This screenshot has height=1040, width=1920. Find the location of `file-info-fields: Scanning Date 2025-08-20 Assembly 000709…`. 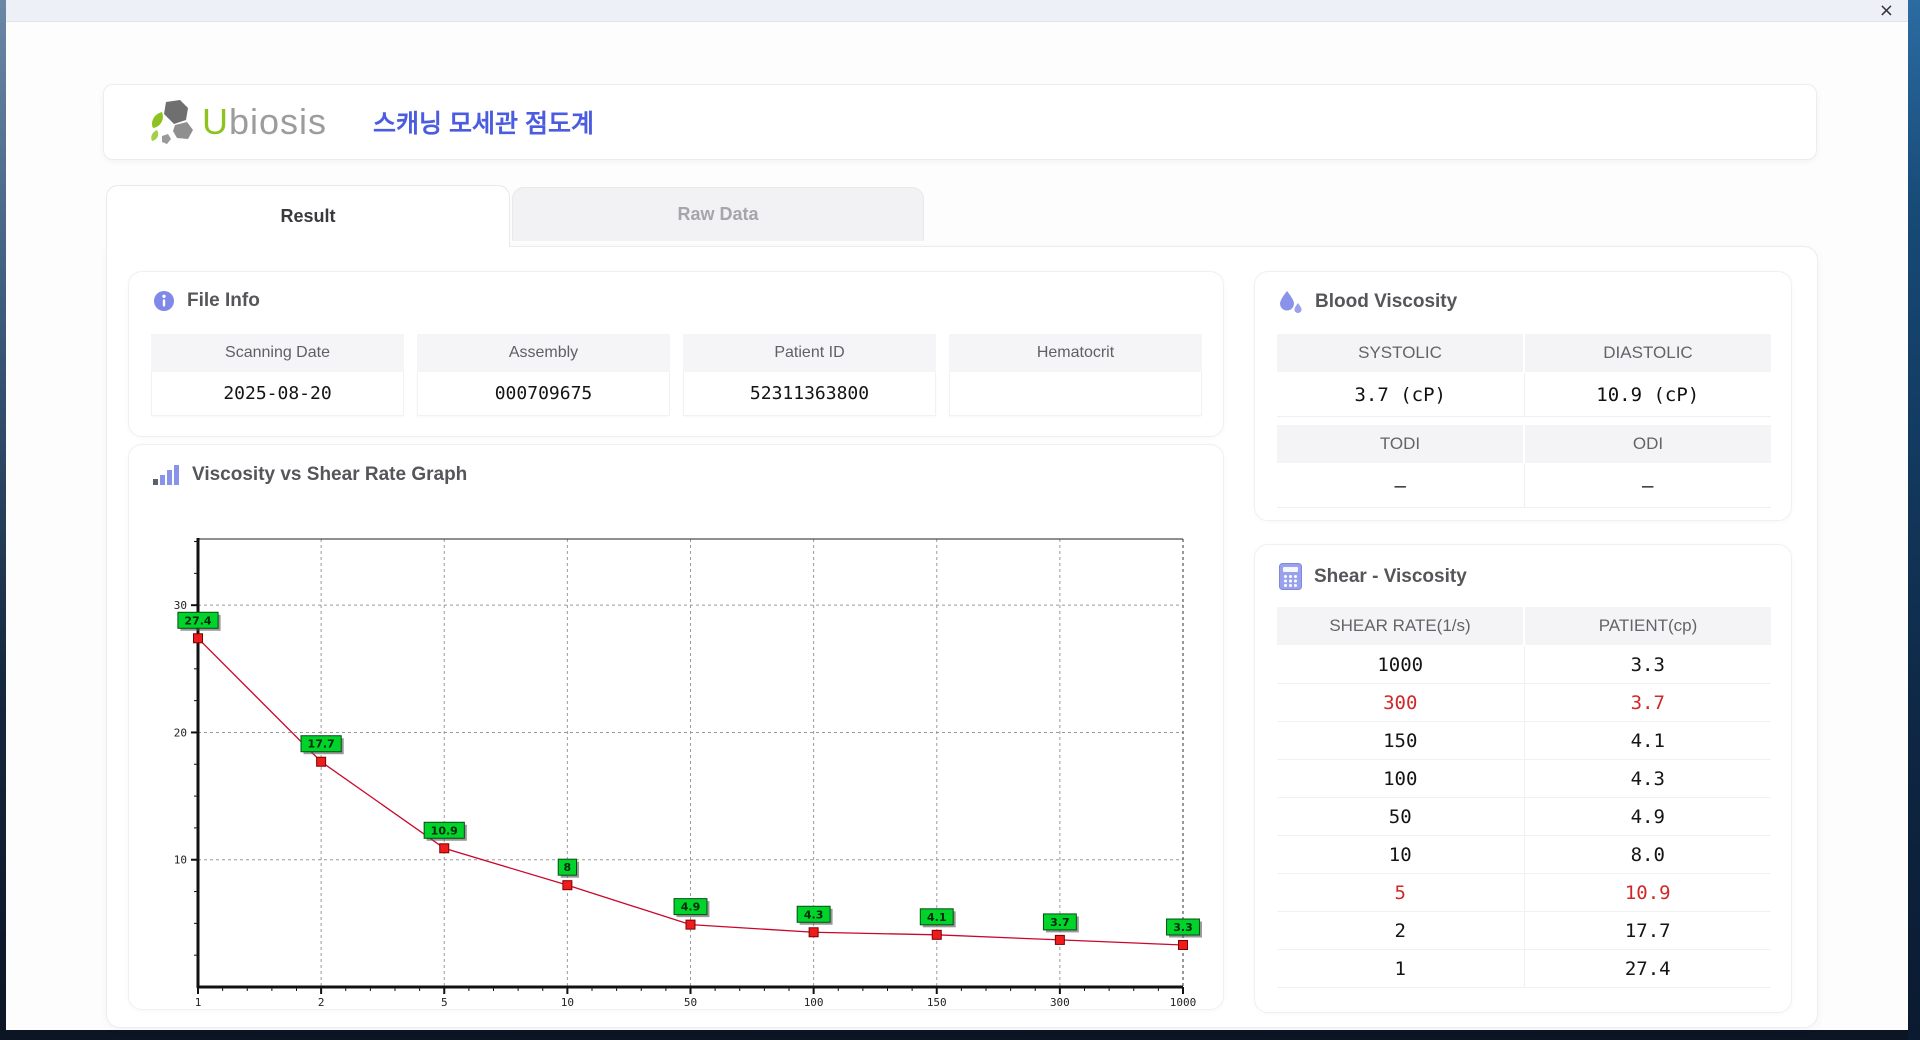

file-info-fields: Scanning Date 2025-08-20 Assembly 000709… is located at coordinates (676, 375).